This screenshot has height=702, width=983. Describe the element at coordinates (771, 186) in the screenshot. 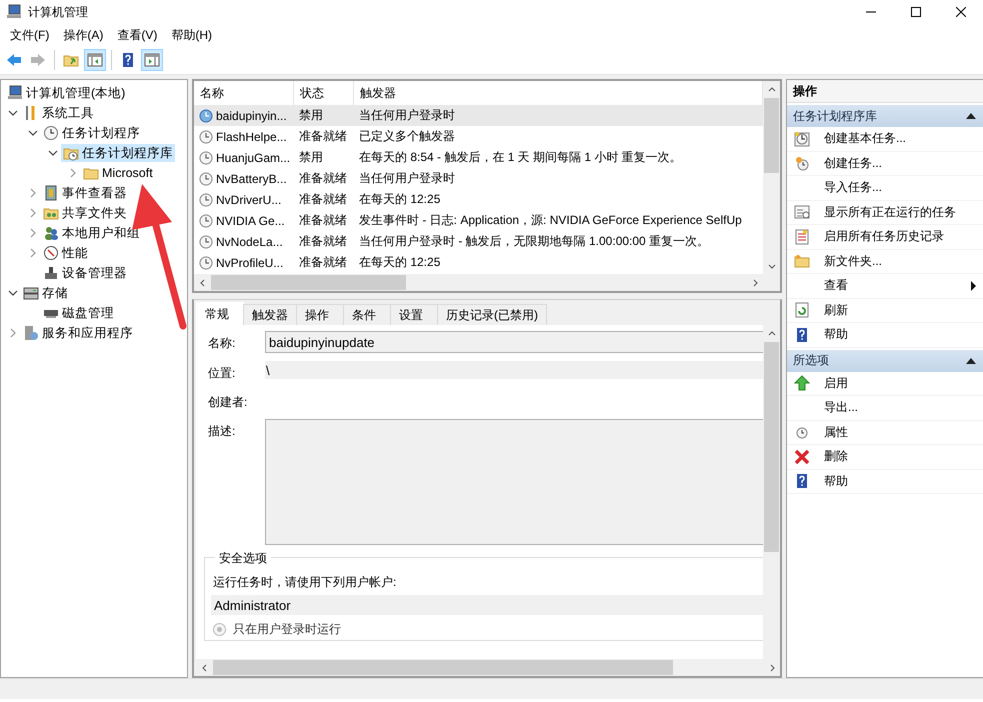

I see `vertical-scrollbar` at that location.